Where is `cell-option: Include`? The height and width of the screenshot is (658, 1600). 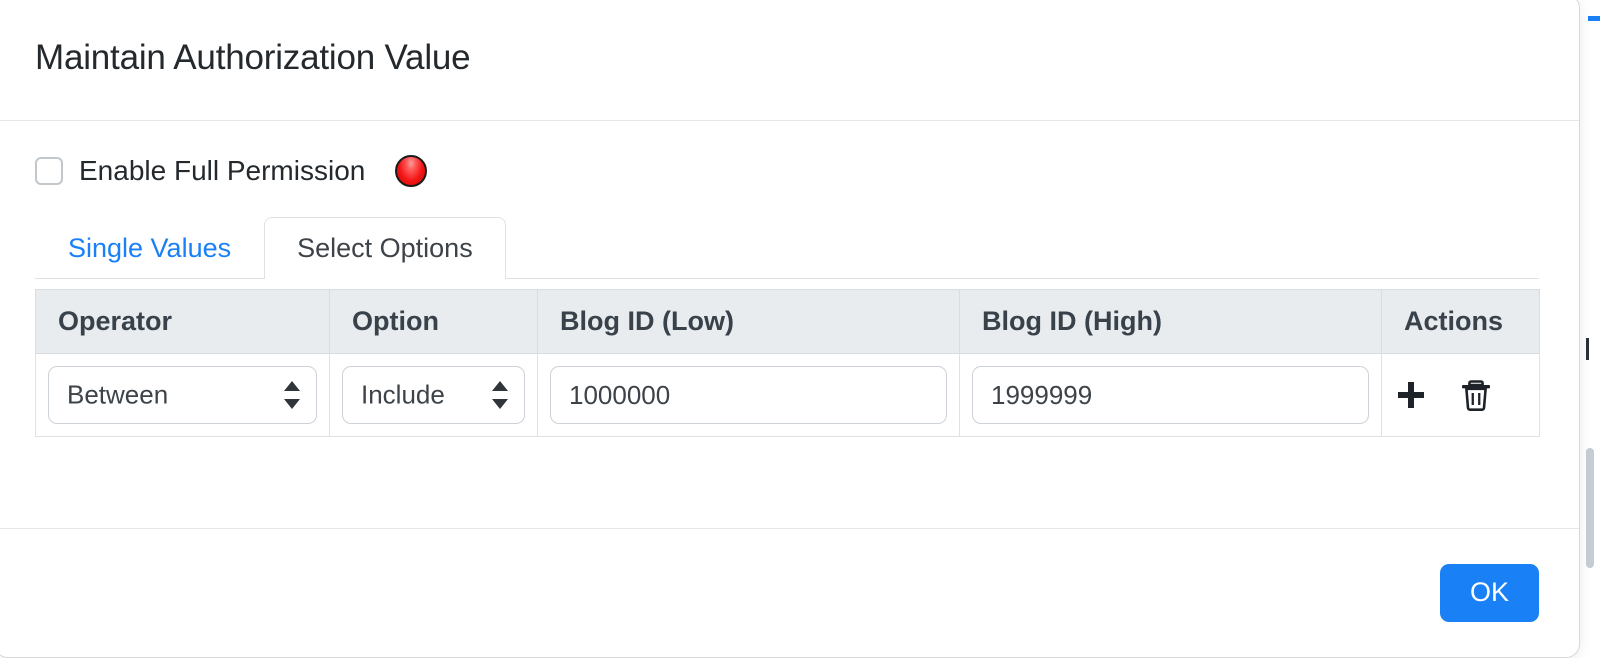
cell-option: Include is located at coordinates (433, 395).